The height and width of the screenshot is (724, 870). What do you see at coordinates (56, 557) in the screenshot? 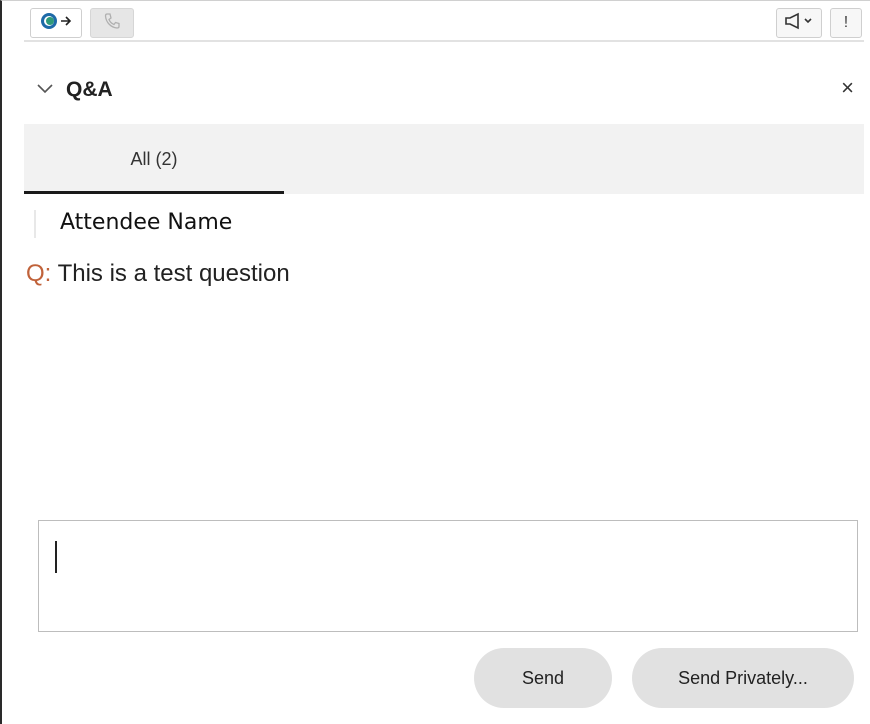
I see `text-cursor` at bounding box center [56, 557].